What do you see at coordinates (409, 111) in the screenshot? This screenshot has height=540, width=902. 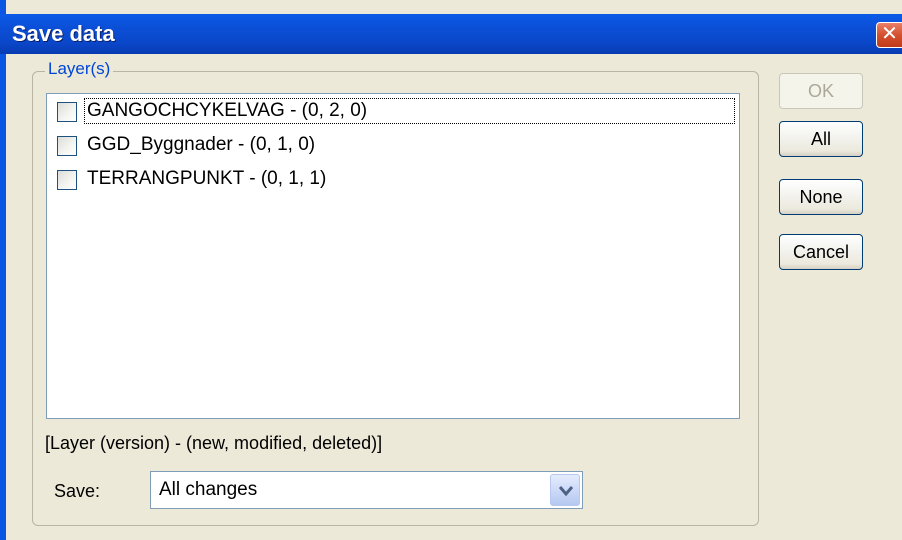 I see `layer-label: GANGOCHCYKELVAG - (0, 2, 0)` at bounding box center [409, 111].